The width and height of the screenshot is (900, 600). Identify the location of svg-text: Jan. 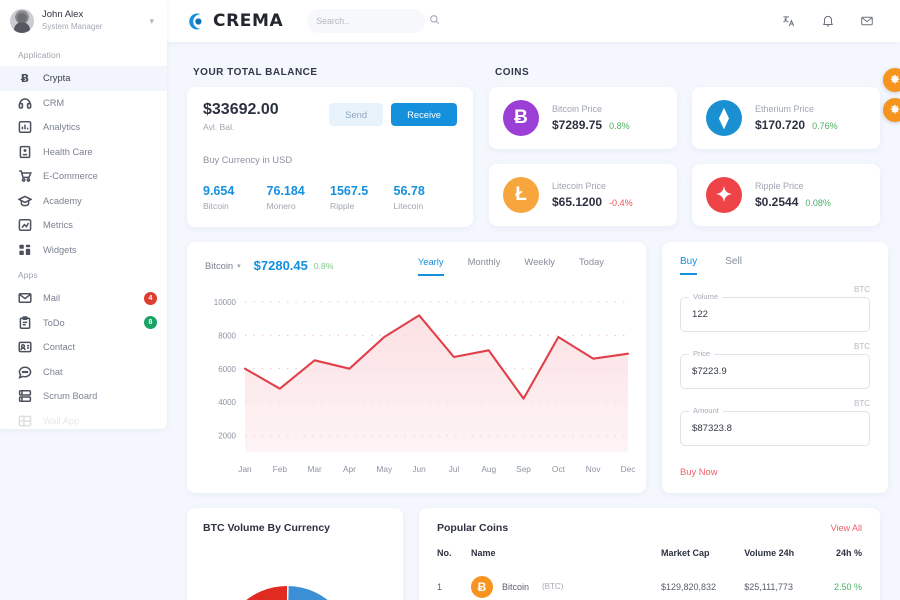
(245, 469).